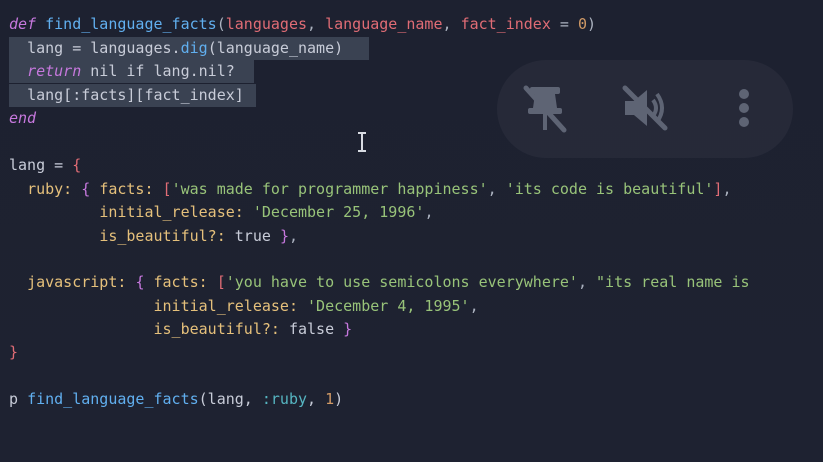 The image size is (823, 462). Describe the element at coordinates (362, 142) in the screenshot. I see `text-cursor-icon` at that location.